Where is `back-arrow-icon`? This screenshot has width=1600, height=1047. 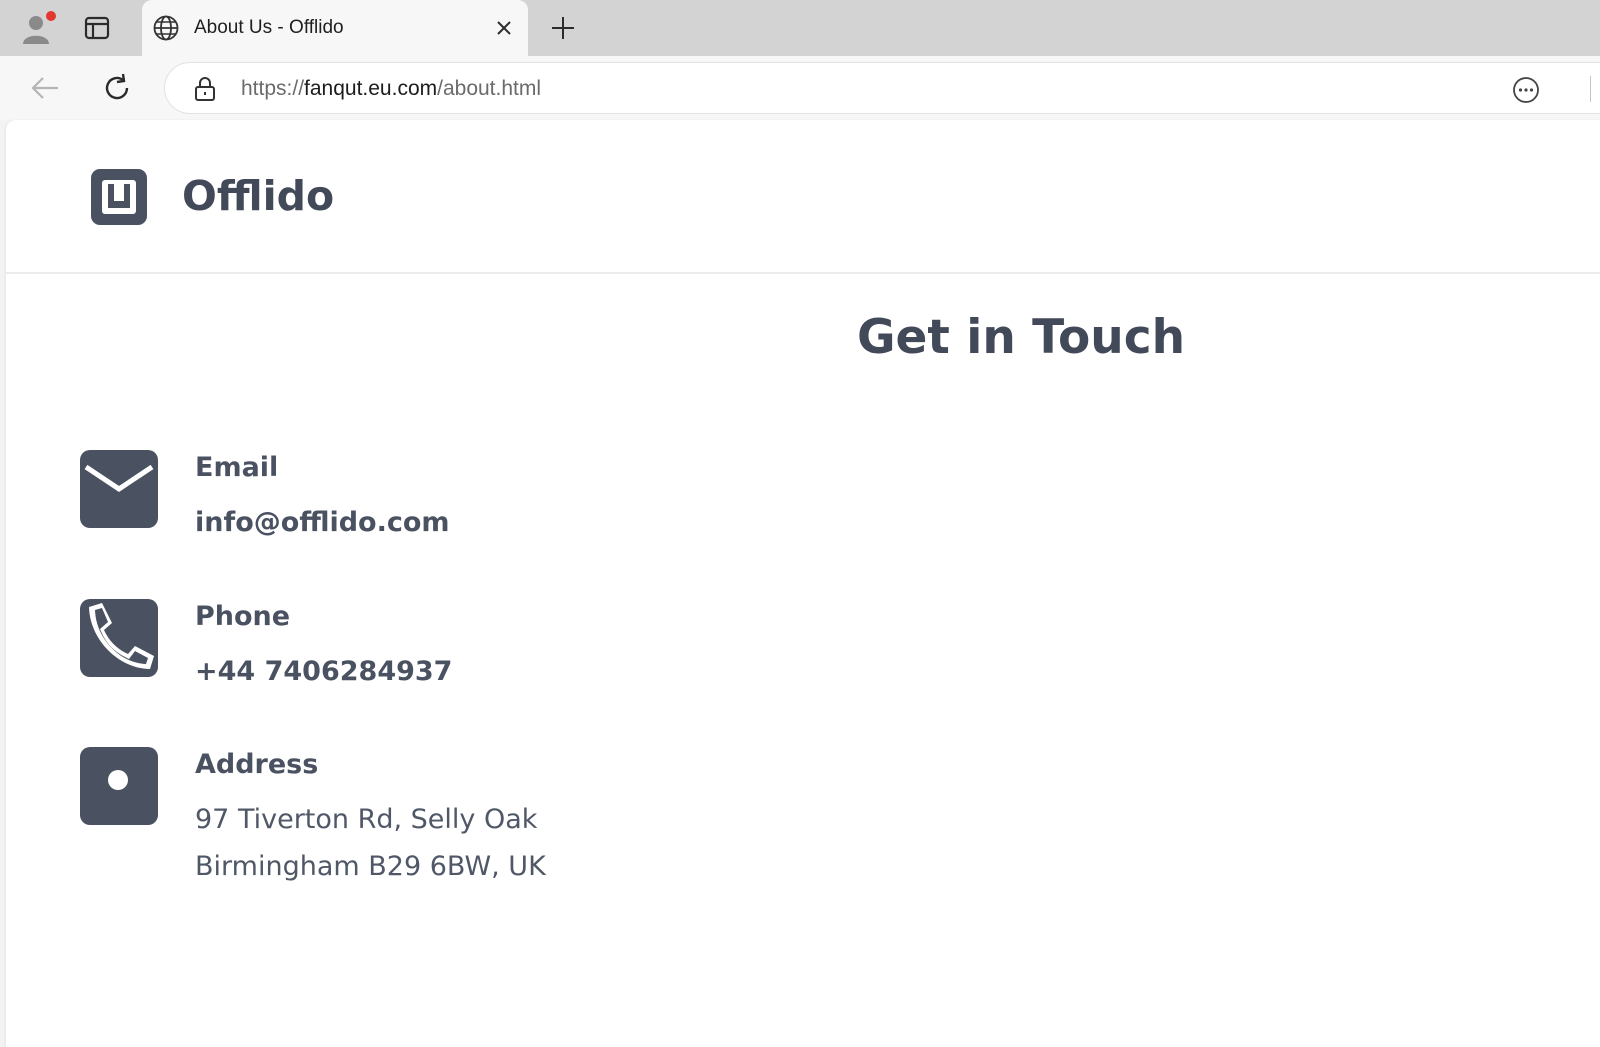
back-arrow-icon is located at coordinates (44, 88).